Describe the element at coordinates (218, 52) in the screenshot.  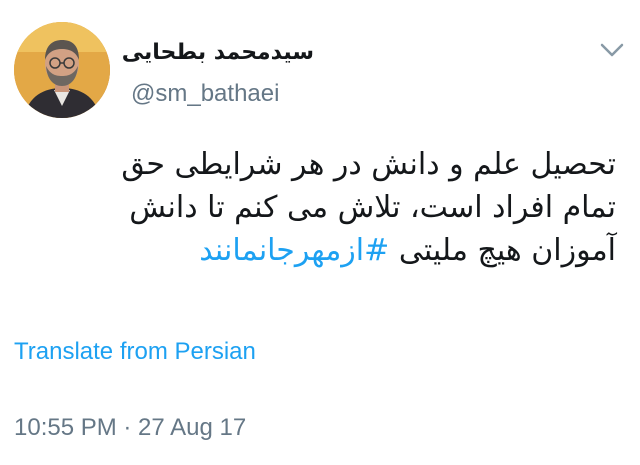
I see `author-display-name: سیدمحمد بطحایی` at that location.